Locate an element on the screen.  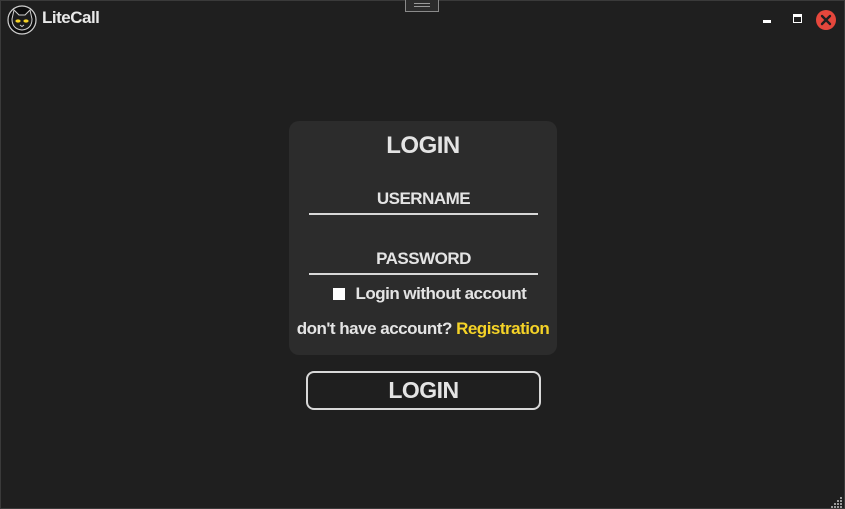
password-field is located at coordinates (423, 261).